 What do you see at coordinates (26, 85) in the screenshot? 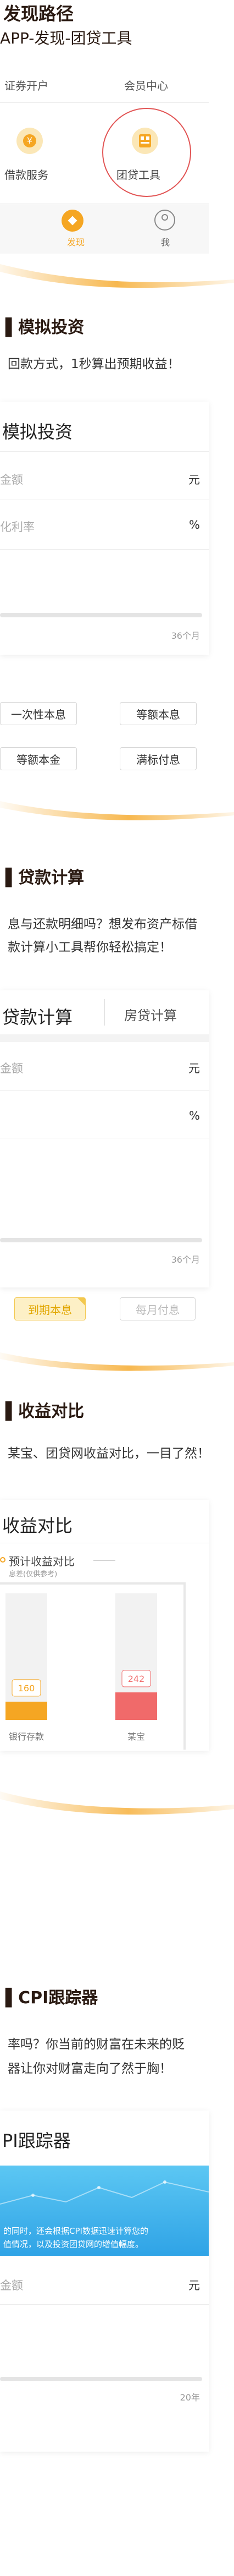
I see `menu-securities: 证券开户` at bounding box center [26, 85].